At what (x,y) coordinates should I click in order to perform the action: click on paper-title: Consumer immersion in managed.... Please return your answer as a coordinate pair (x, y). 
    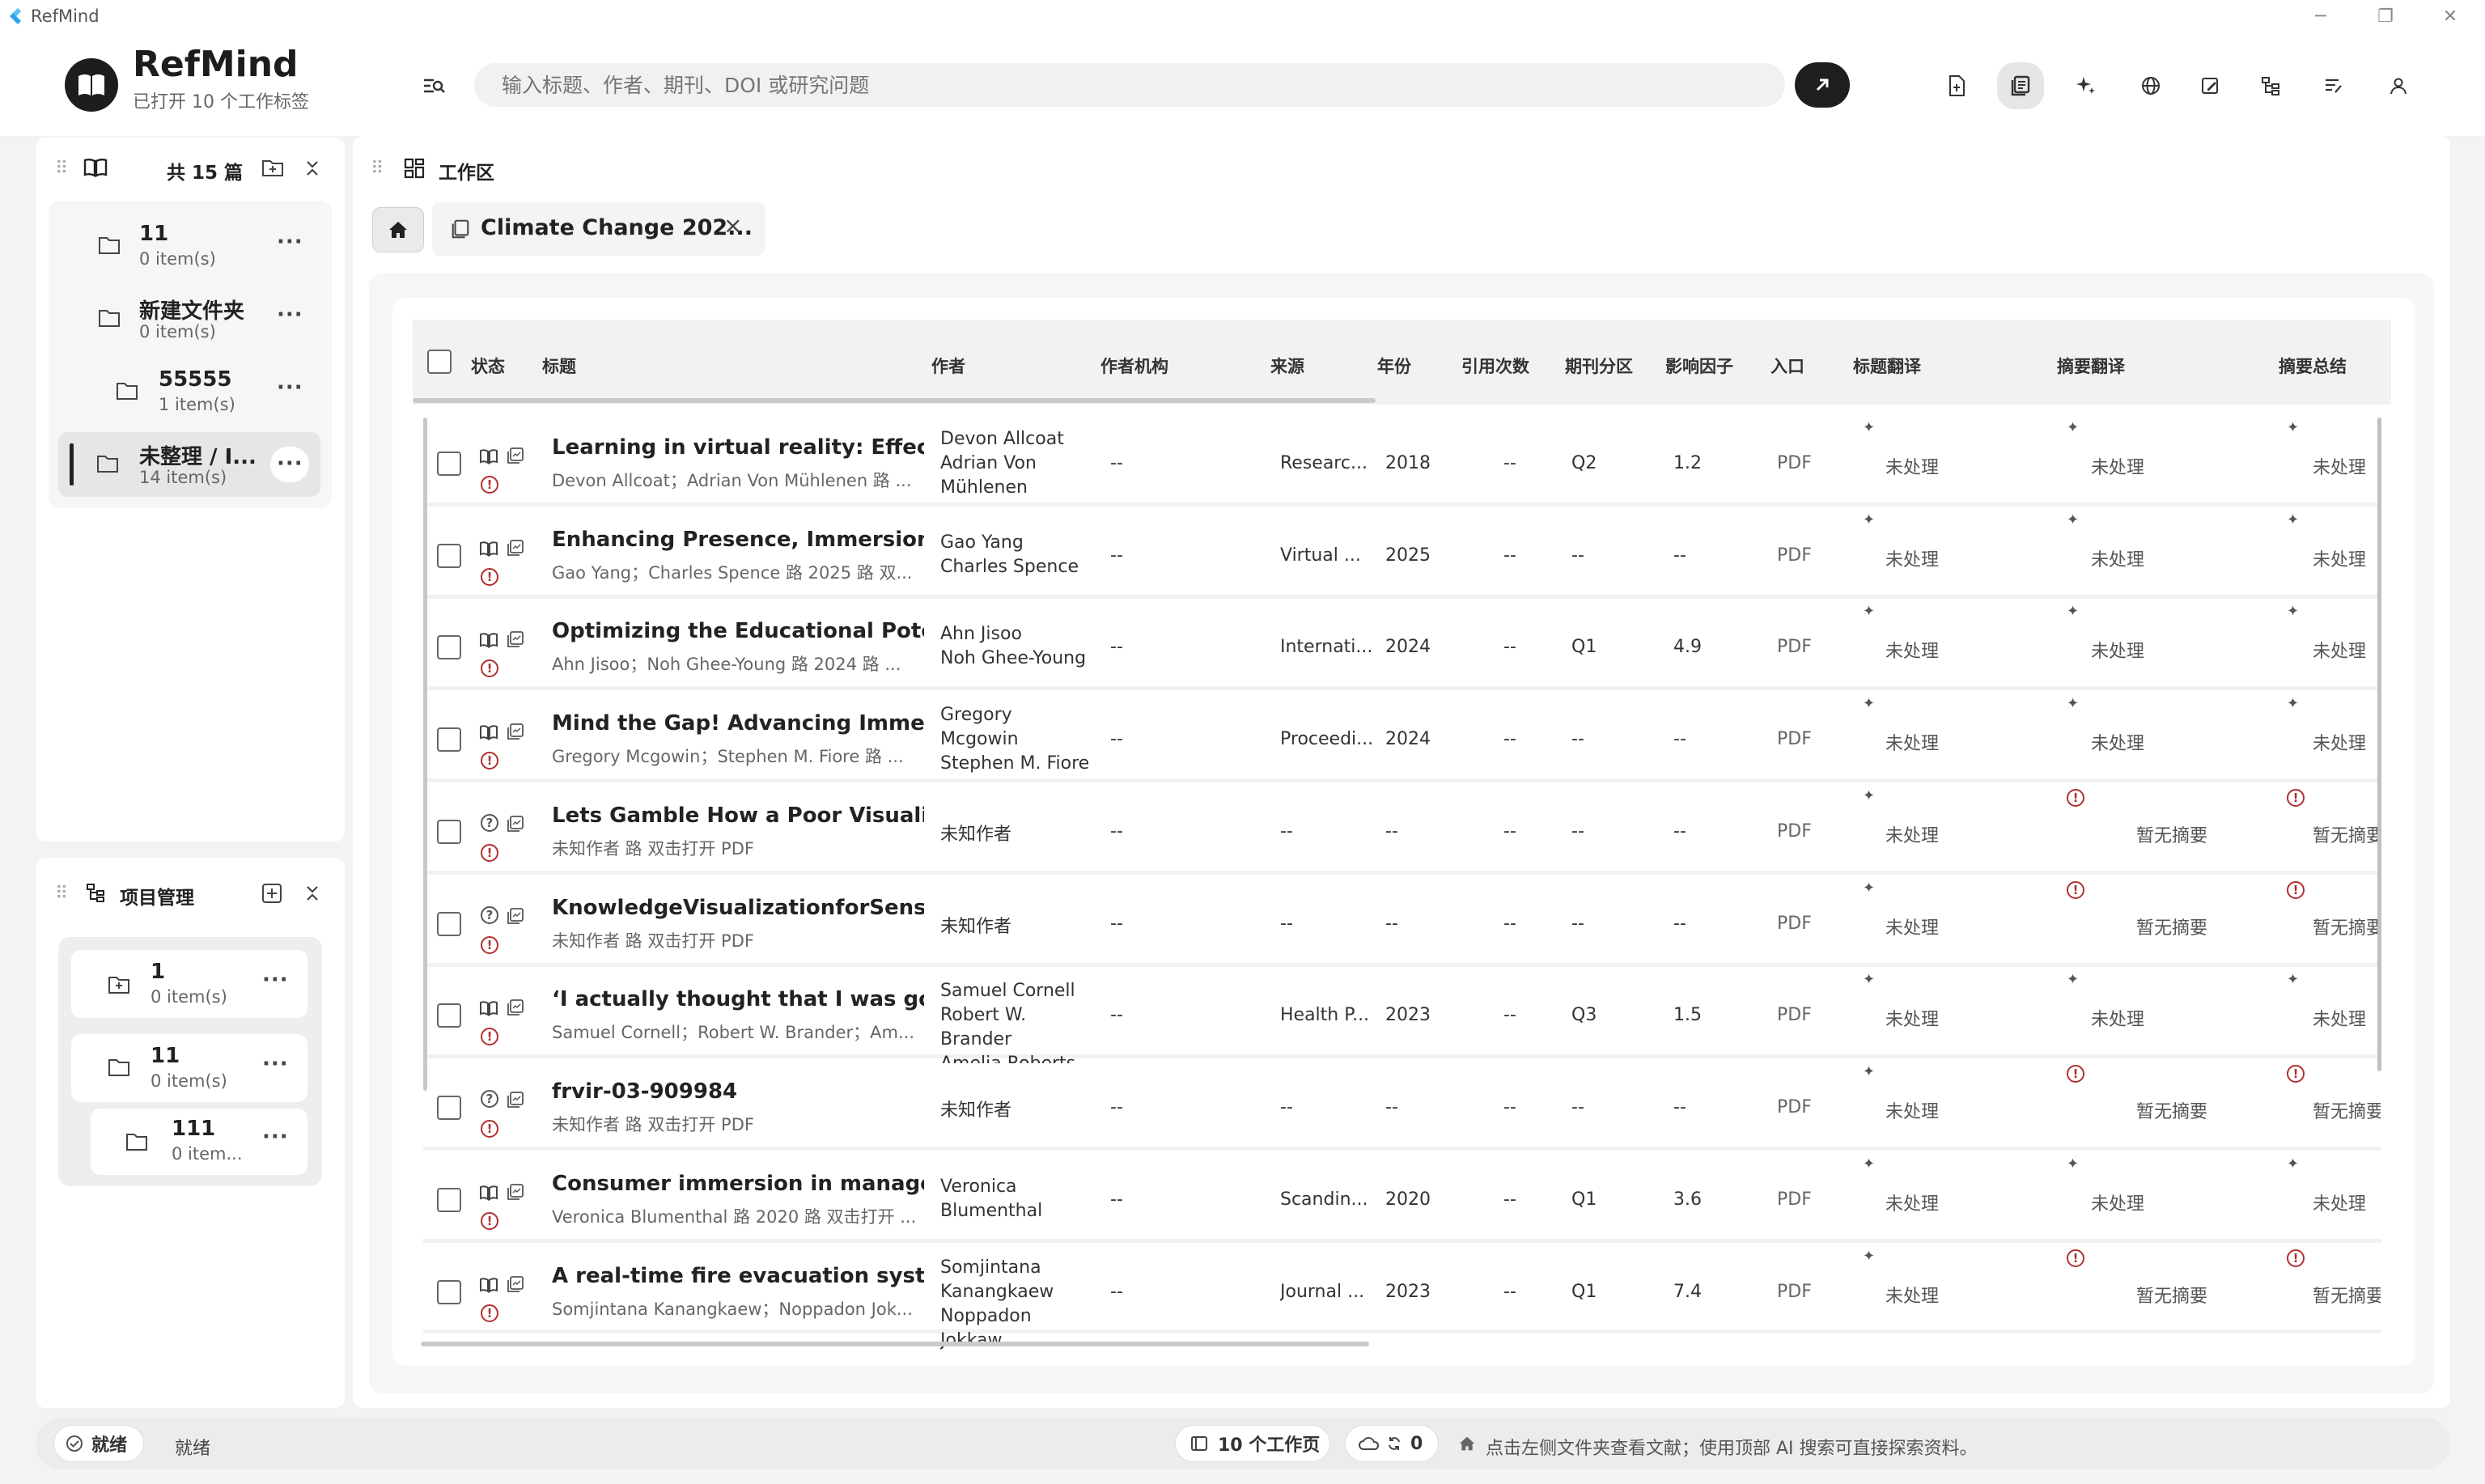
    Looking at the image, I should click on (738, 1184).